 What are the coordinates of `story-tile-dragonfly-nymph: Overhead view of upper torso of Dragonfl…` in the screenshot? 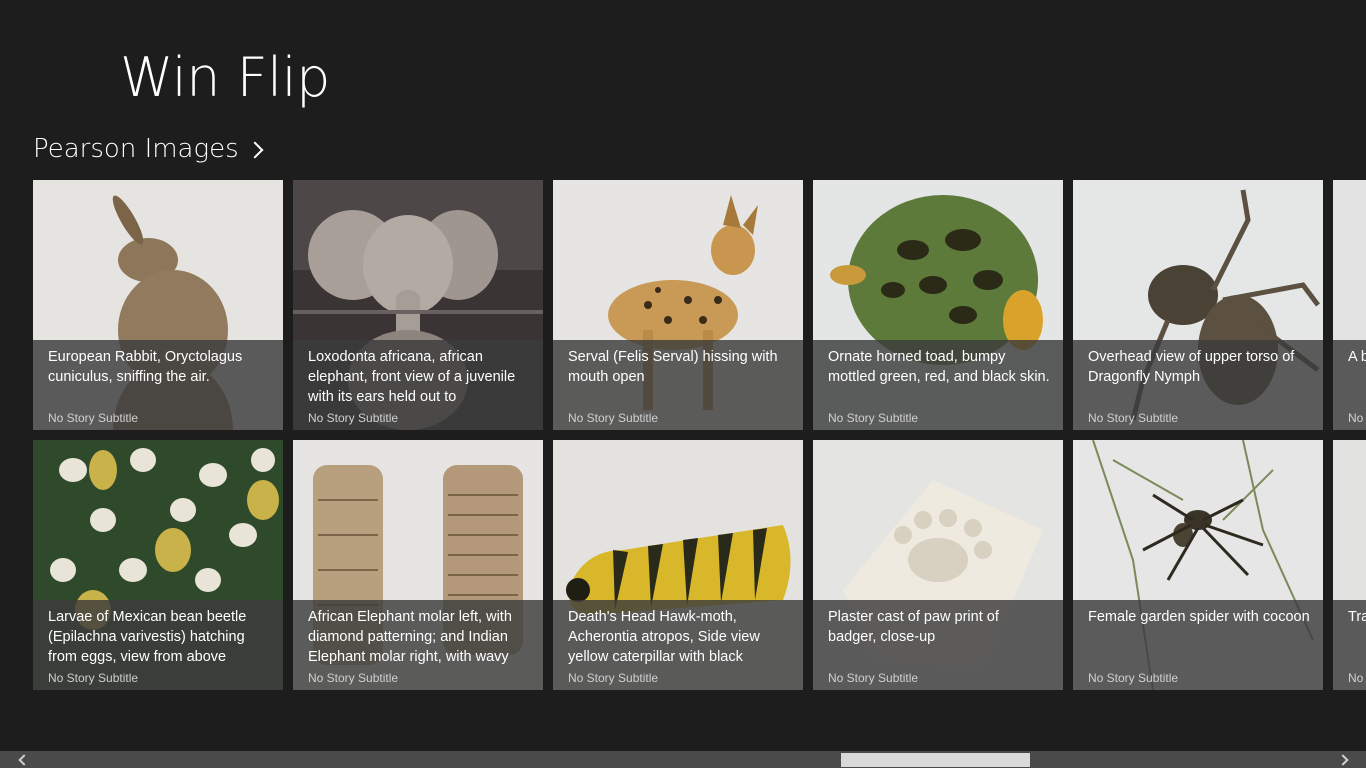 It's located at (1198, 305).